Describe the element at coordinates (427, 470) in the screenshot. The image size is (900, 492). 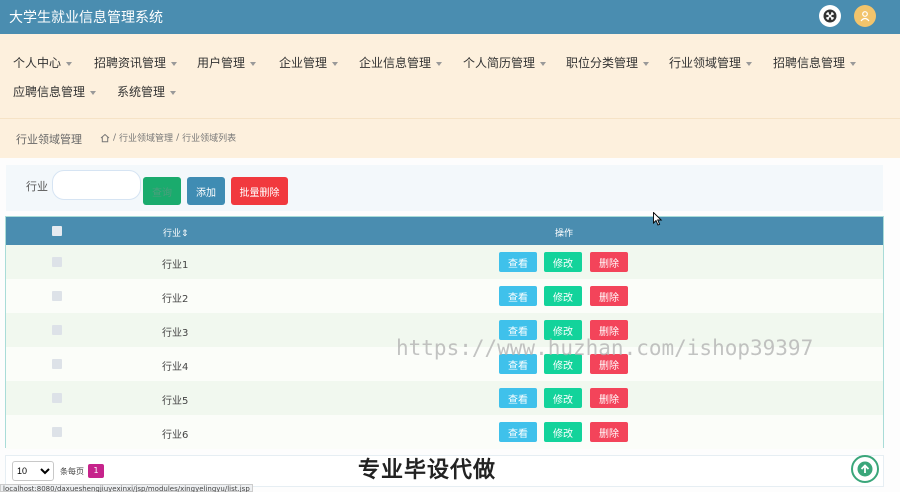
I see `promo-text: 专业毕设代做` at that location.